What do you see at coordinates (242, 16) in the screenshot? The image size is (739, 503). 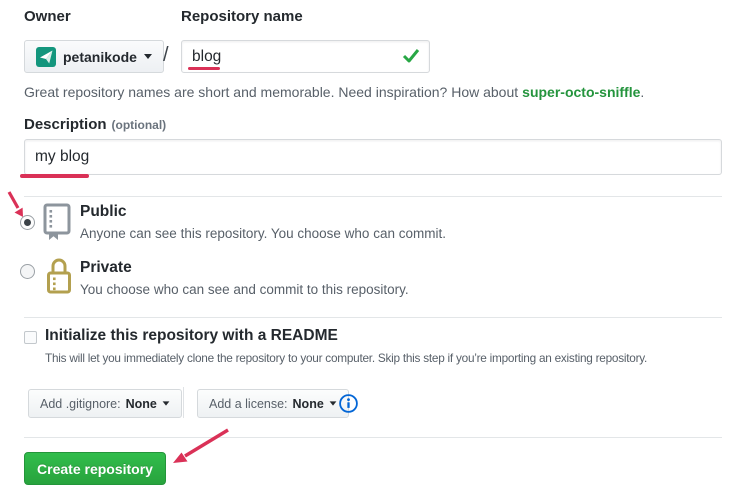 I see `repository-name-label: Repository name` at bounding box center [242, 16].